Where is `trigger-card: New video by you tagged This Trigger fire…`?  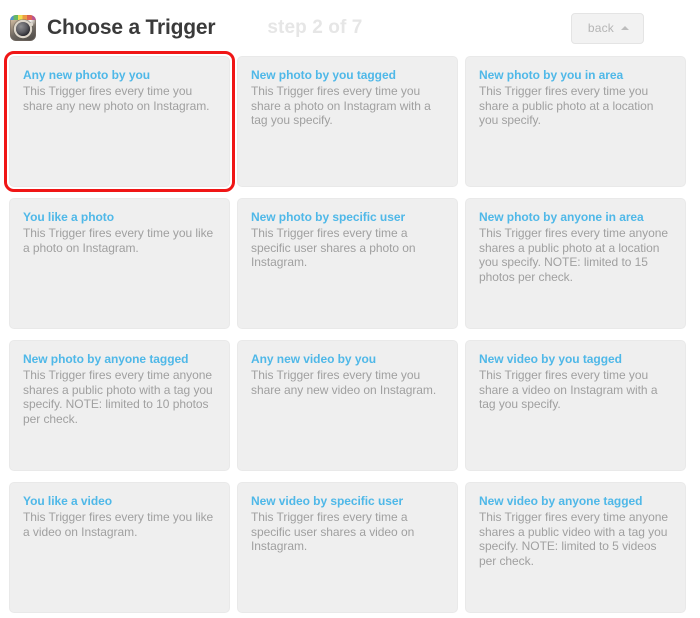
trigger-card: New video by you tagged This Trigger fire… is located at coordinates (575, 405).